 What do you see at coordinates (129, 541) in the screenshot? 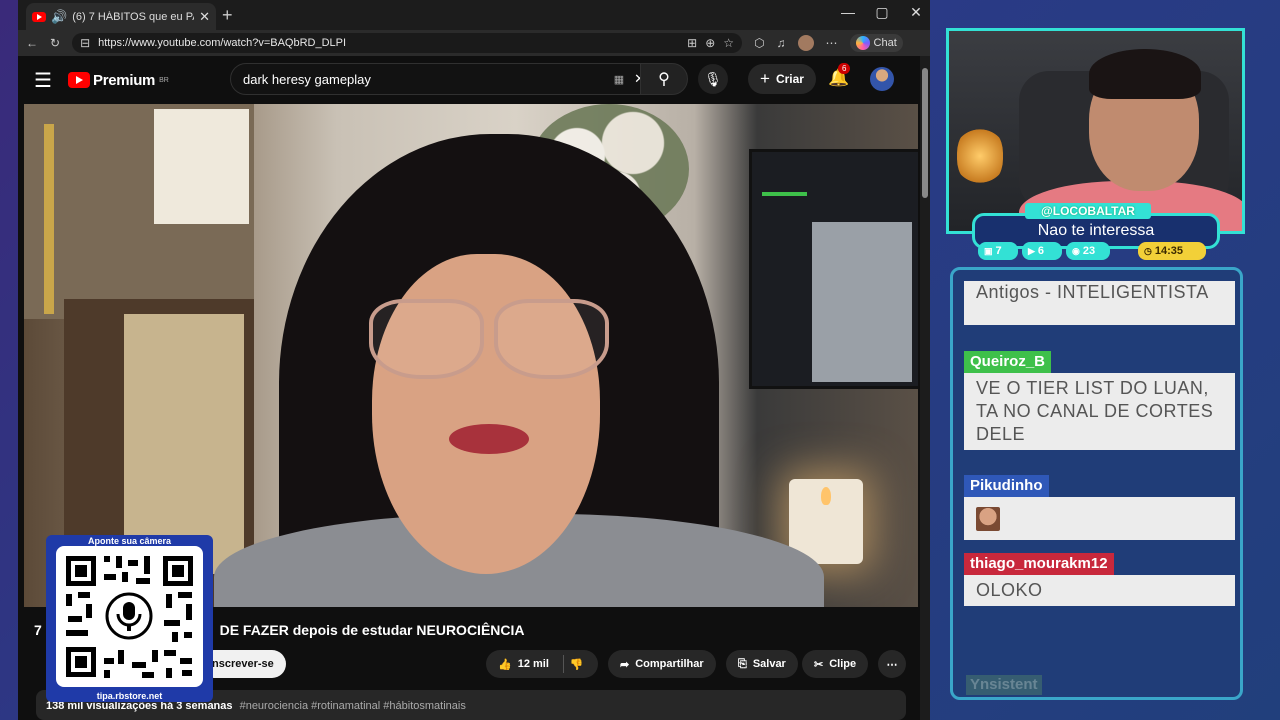
I see `qr-top-text: Aponte sua câmera` at bounding box center [129, 541].